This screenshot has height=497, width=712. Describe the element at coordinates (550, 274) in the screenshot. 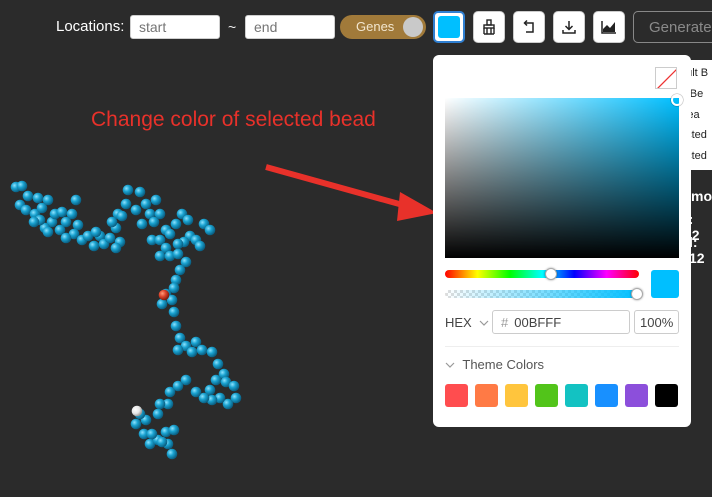

I see `hue-handle` at that location.